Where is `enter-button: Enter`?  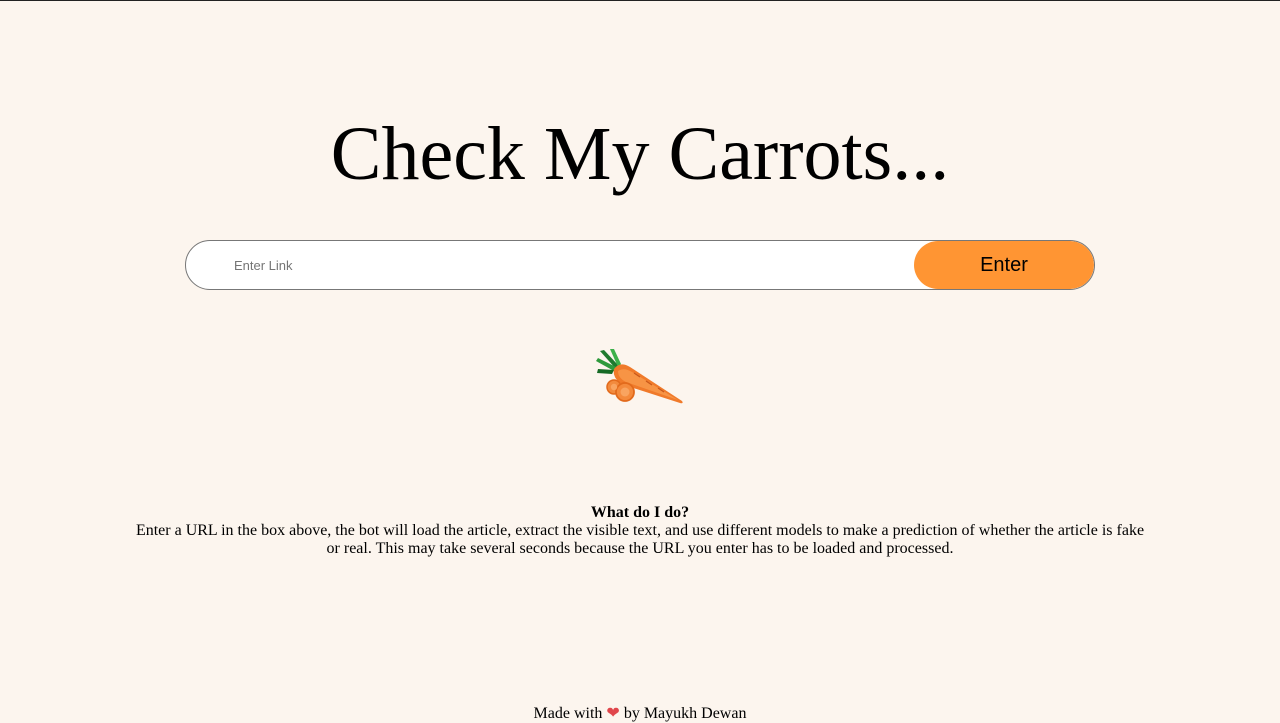 enter-button: Enter is located at coordinates (1004, 265).